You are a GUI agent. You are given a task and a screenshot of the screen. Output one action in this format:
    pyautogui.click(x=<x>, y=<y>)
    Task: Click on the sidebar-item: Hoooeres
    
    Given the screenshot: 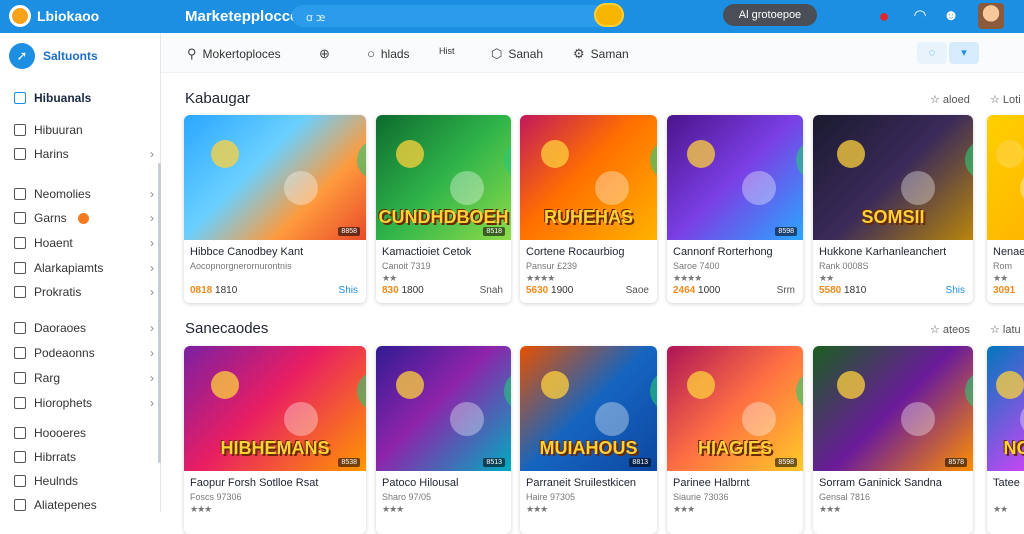 What is the action you would take?
    pyautogui.click(x=84, y=433)
    